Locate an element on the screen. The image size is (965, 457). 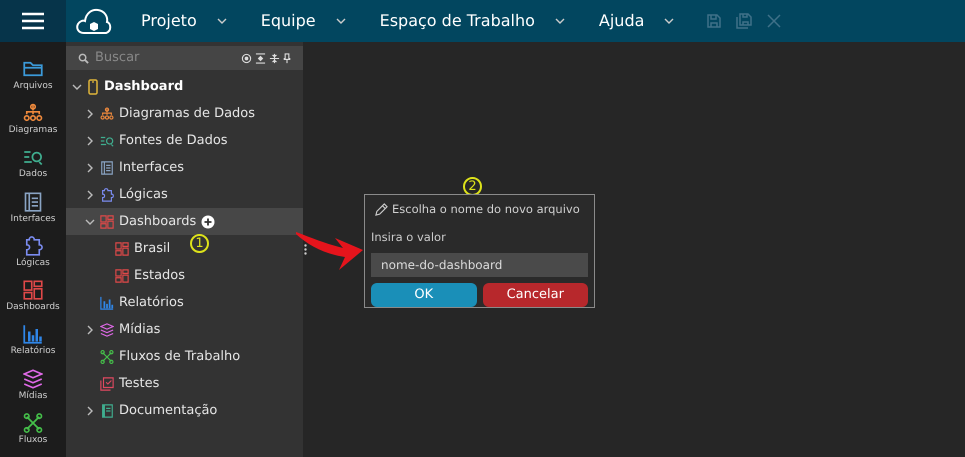
tree-item: Brasil is located at coordinates (152, 248).